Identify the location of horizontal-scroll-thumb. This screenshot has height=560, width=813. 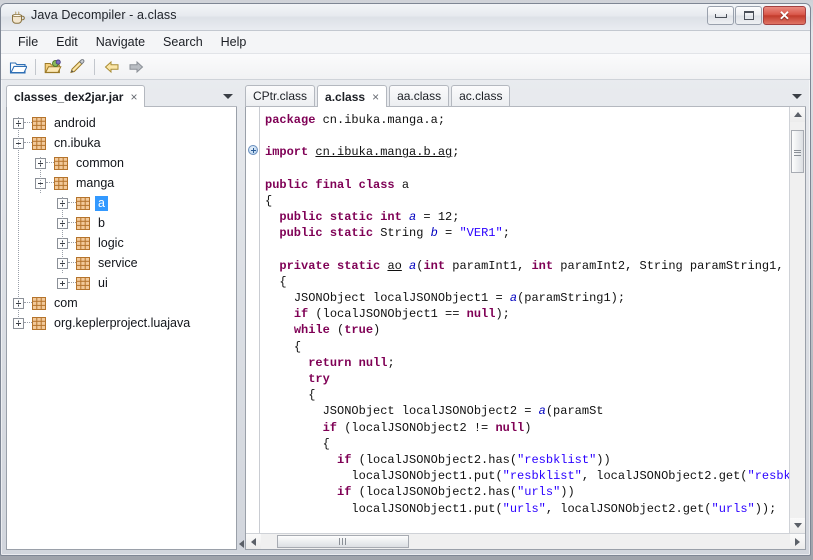
(343, 541).